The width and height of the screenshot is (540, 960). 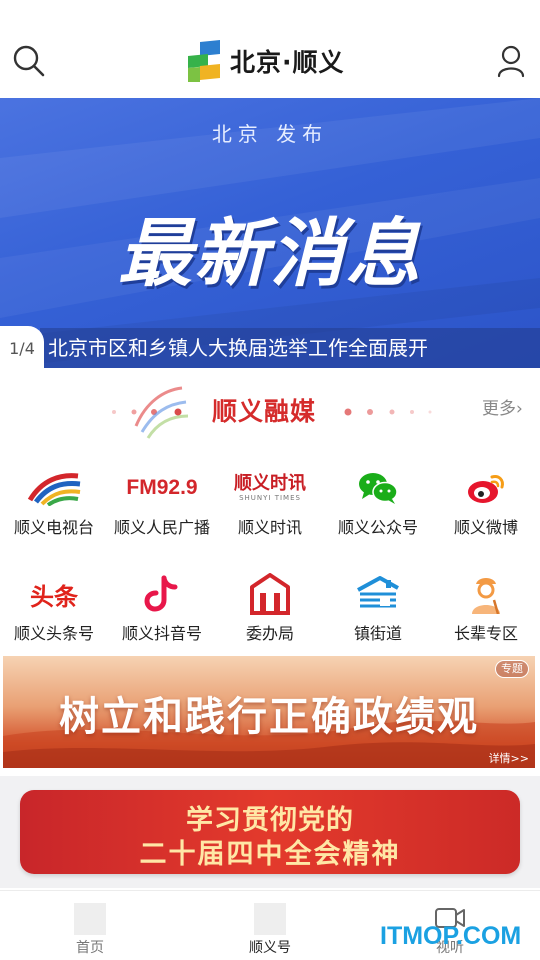 I want to click on grid-item-shunyi-times: 顺义时讯 SHUNYI TIMES 顺义时讯, so click(x=270, y=511).